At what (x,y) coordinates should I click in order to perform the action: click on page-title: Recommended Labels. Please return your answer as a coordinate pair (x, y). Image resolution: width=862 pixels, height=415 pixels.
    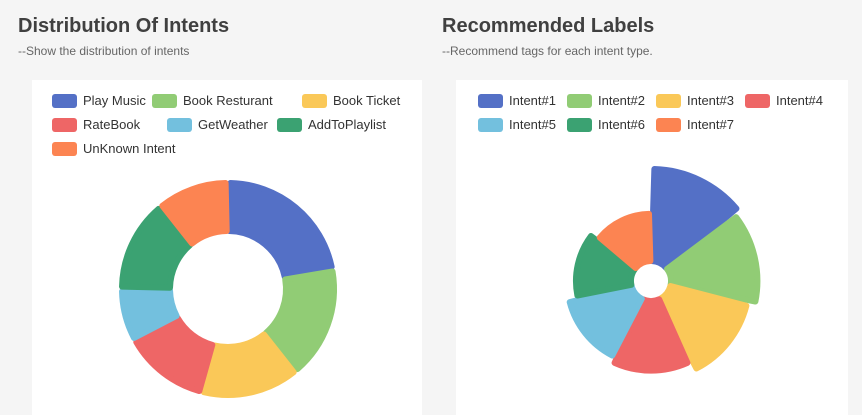
    Looking at the image, I should click on (548, 26).